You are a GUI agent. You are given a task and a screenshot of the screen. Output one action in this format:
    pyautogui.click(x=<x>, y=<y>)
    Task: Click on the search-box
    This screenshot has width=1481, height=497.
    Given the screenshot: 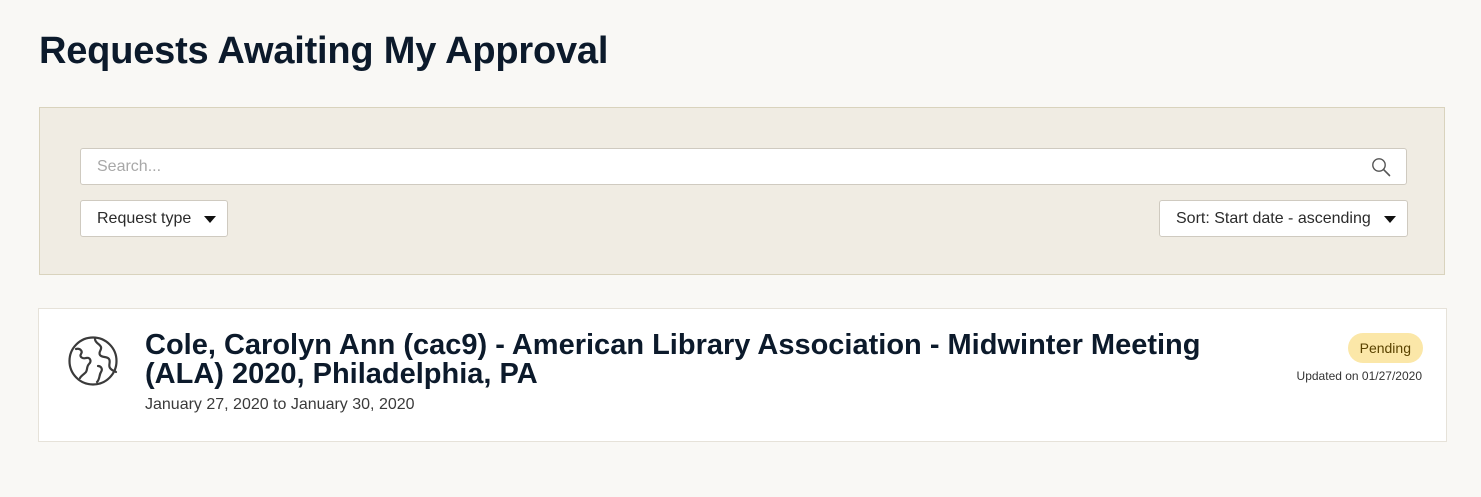 What is the action you would take?
    pyautogui.click(x=743, y=166)
    